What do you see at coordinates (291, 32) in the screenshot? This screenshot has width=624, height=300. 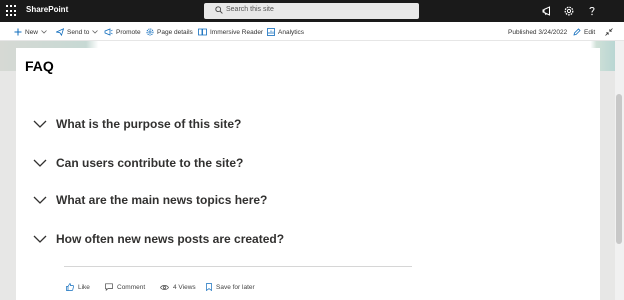 I see `analytics-label: Analytics` at bounding box center [291, 32].